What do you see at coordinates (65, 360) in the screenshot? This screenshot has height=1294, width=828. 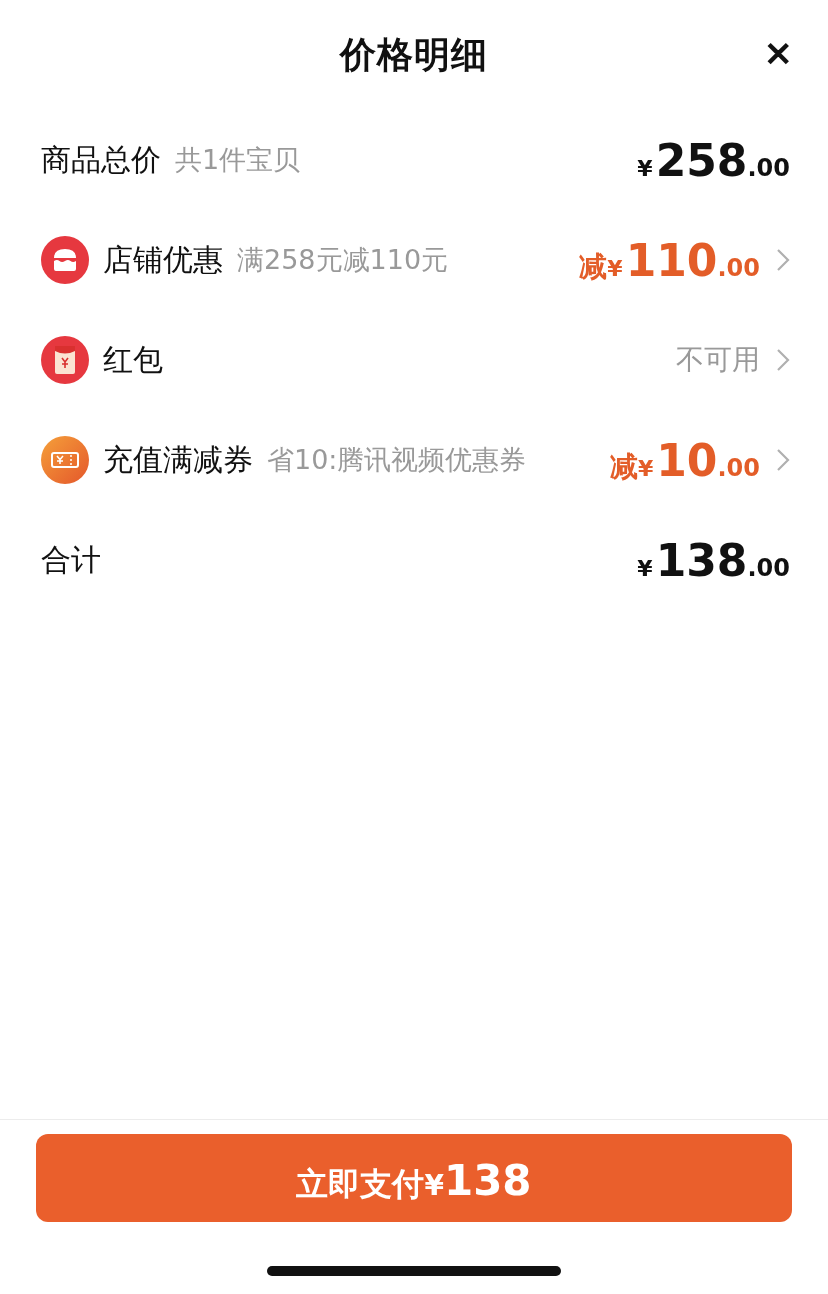 I see `envelope-icon` at bounding box center [65, 360].